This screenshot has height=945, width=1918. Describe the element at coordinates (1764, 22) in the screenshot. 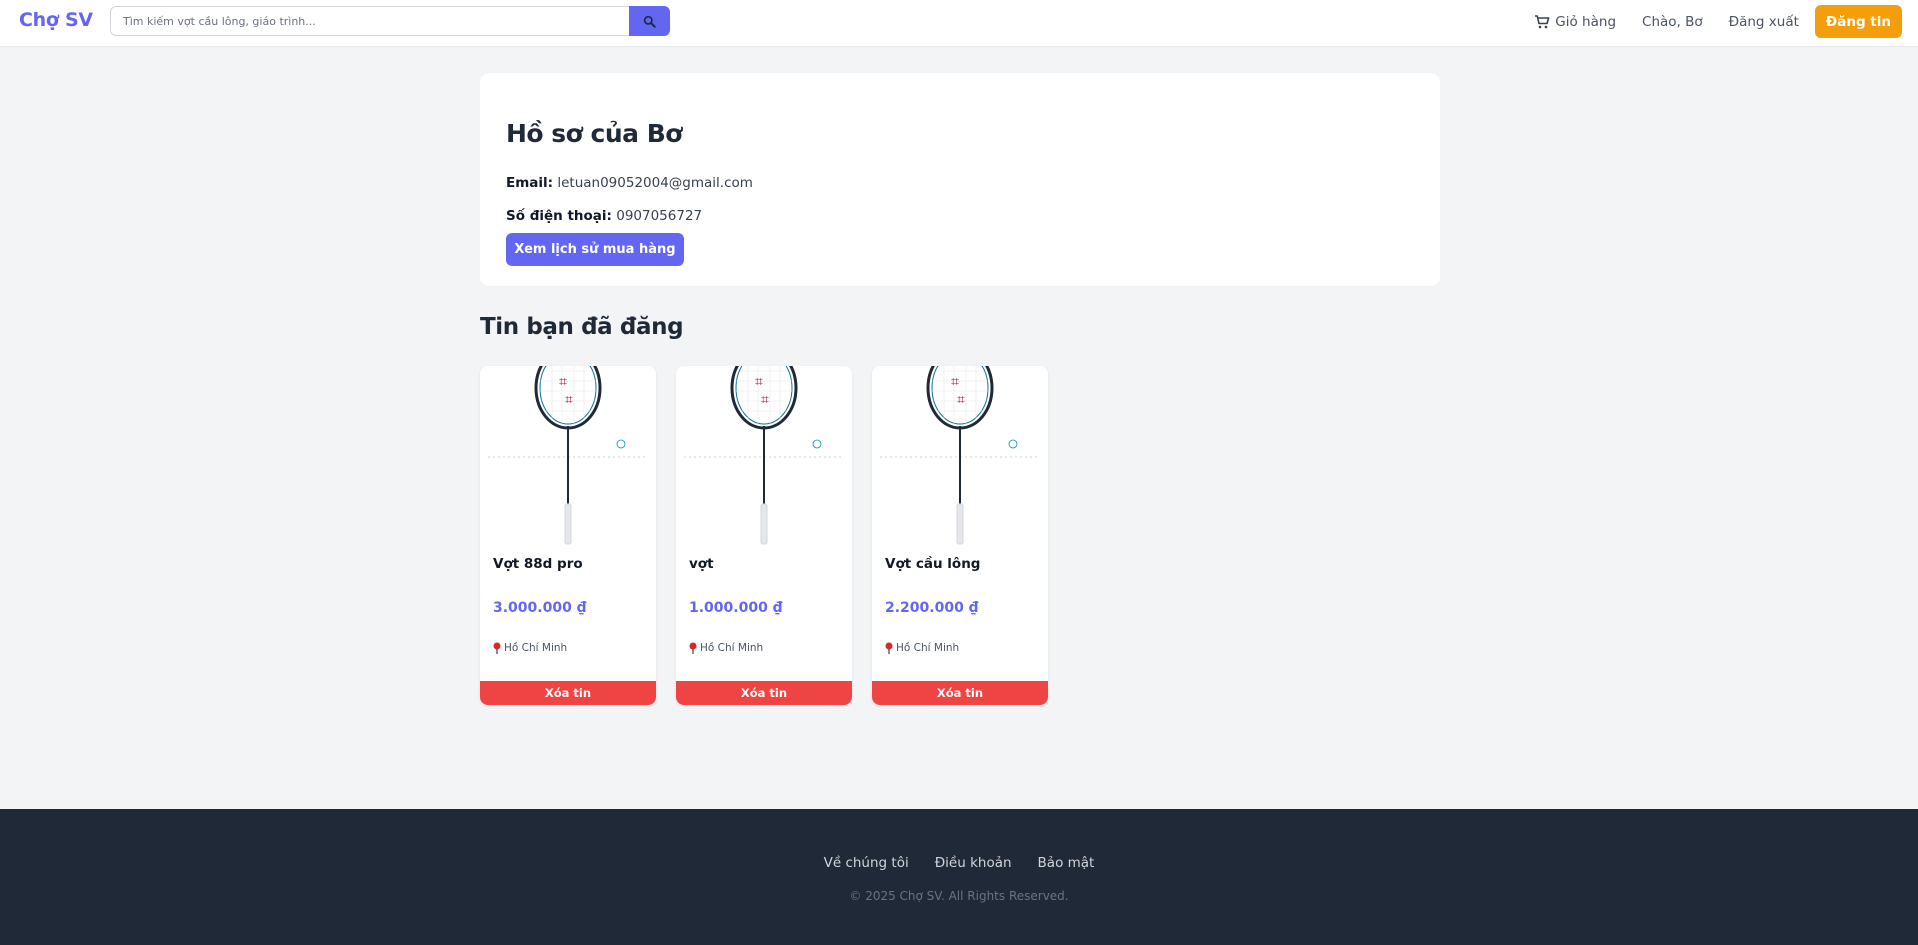

I see `logout-link: Đăng xuất` at that location.